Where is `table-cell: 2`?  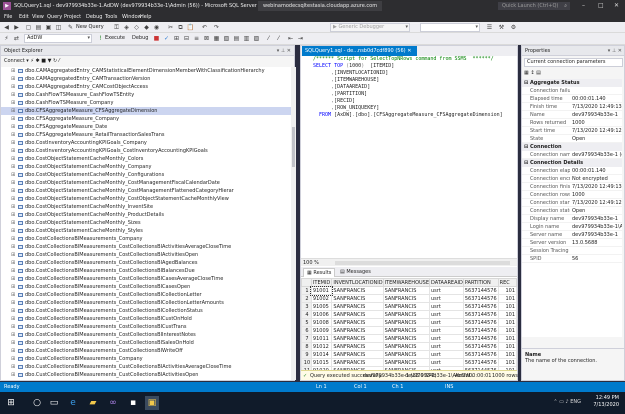 table-cell: 2 is located at coordinates (306, 298).